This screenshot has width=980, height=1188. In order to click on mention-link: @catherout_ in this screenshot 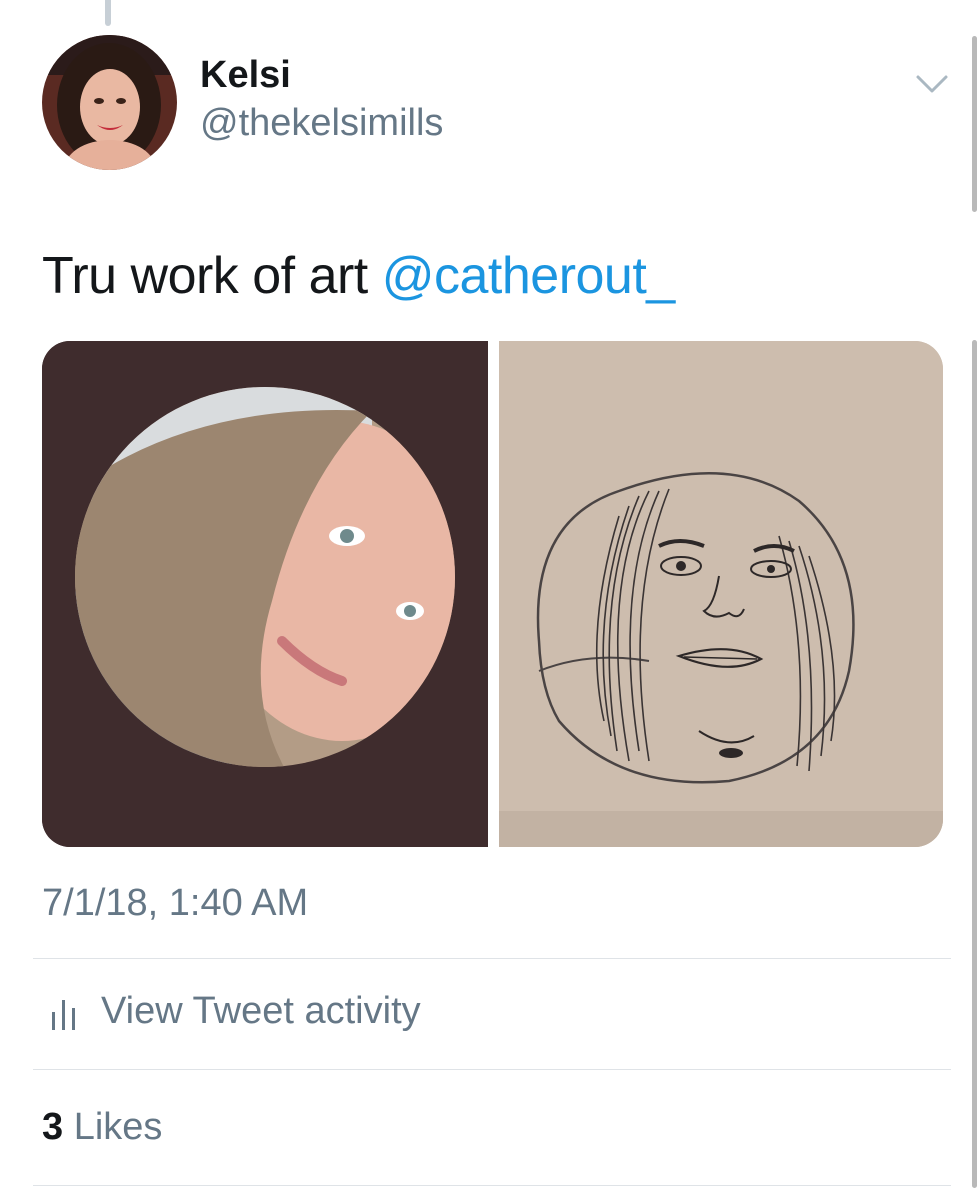, I will do `click(529, 276)`.